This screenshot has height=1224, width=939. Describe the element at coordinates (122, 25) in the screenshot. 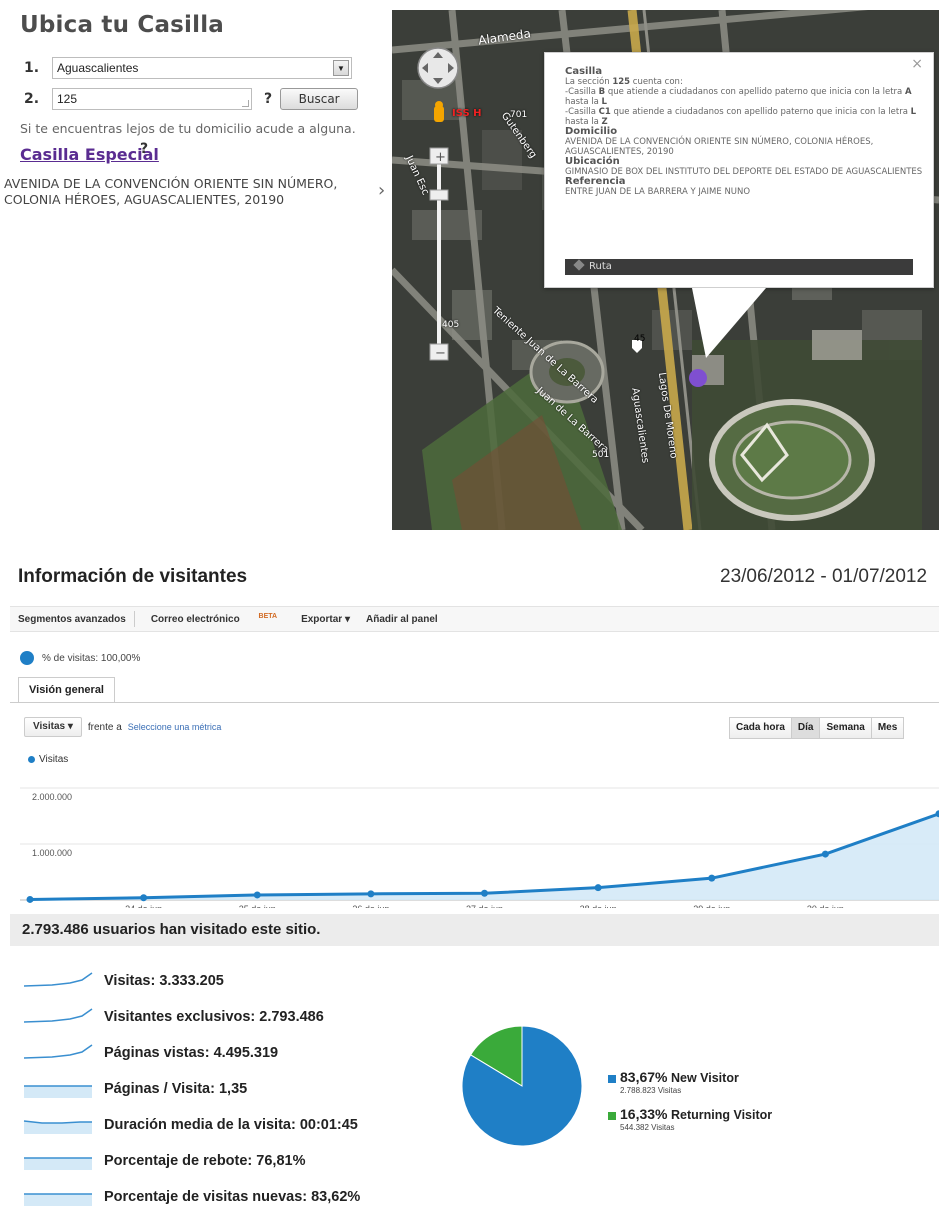

I see `locator-title: Ubica tu Casilla` at that location.